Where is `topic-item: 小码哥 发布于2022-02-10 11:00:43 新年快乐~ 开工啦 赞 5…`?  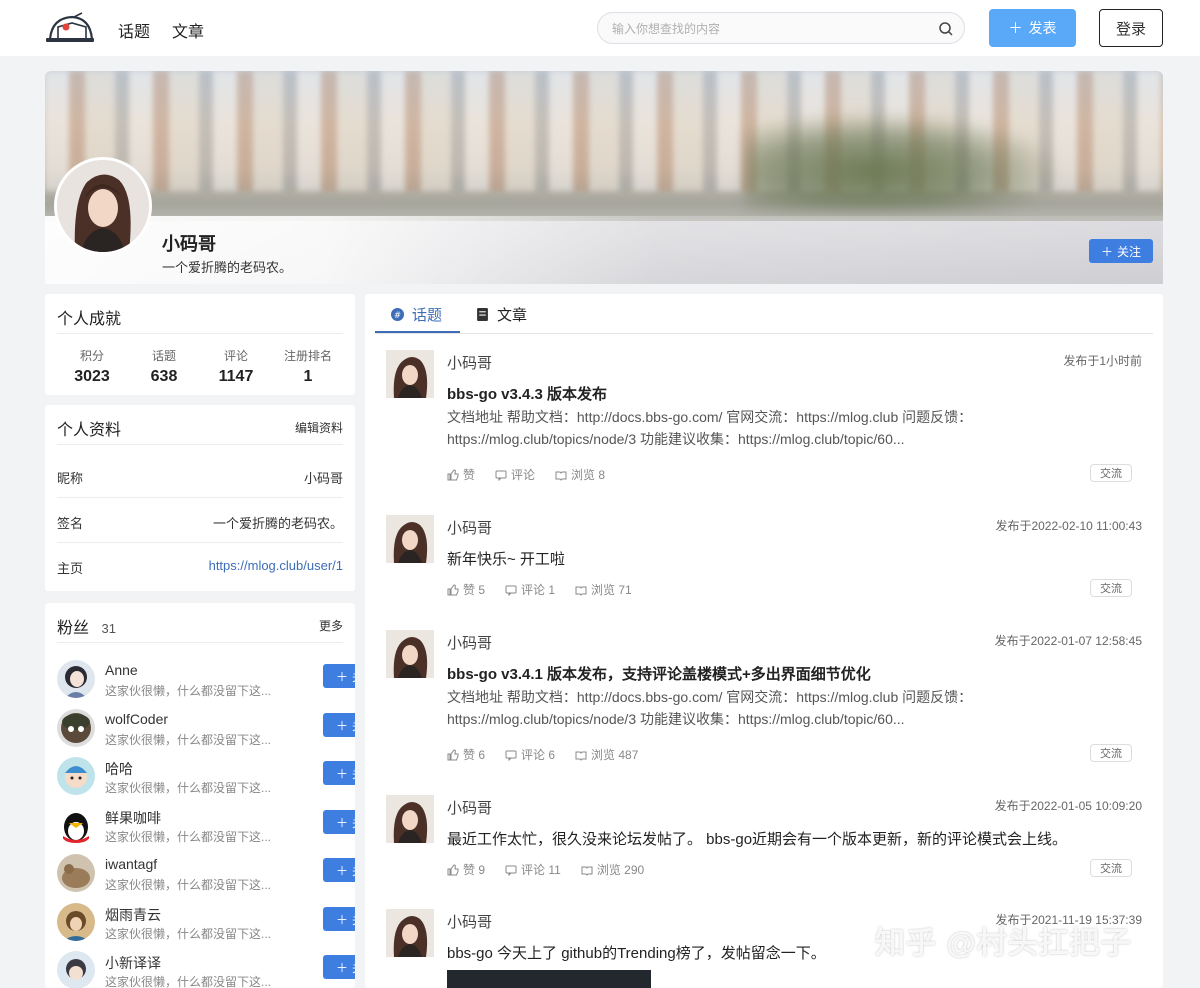 topic-item: 小码哥 发布于2022-02-10 11:00:43 新年快乐~ 开工啦 赞 5… is located at coordinates (764, 565).